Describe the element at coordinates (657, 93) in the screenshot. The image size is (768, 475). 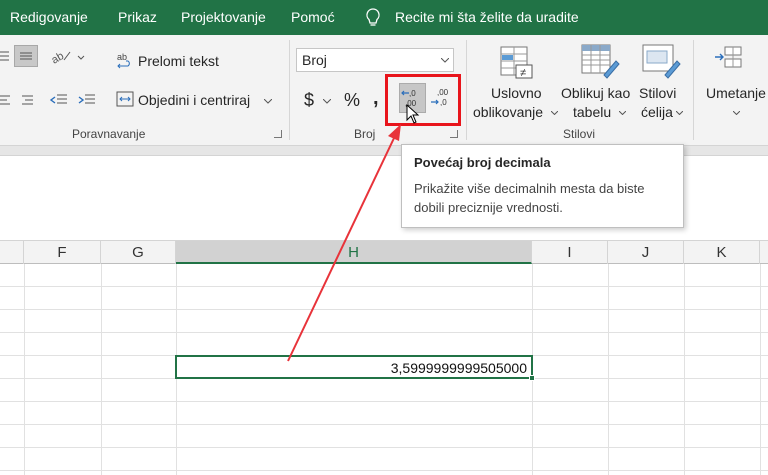
I see `cell-styles-label-1: Stilovi` at that location.